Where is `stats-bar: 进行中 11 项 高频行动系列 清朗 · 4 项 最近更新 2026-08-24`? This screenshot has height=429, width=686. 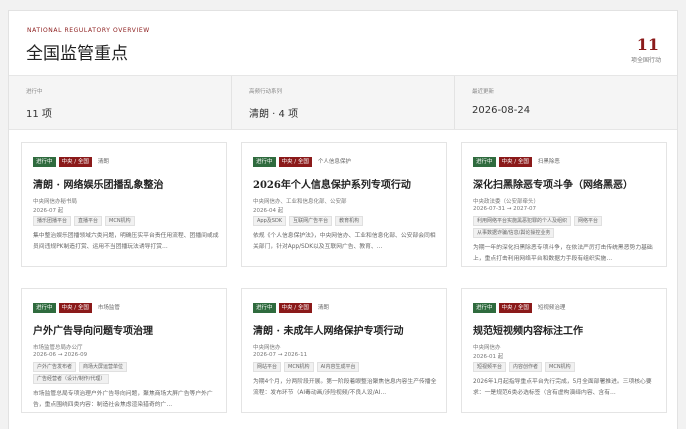 stats-bar: 进行中 11 项 高频行动系列 清朗 · 4 项 最近更新 2026-08-24 is located at coordinates (343, 102).